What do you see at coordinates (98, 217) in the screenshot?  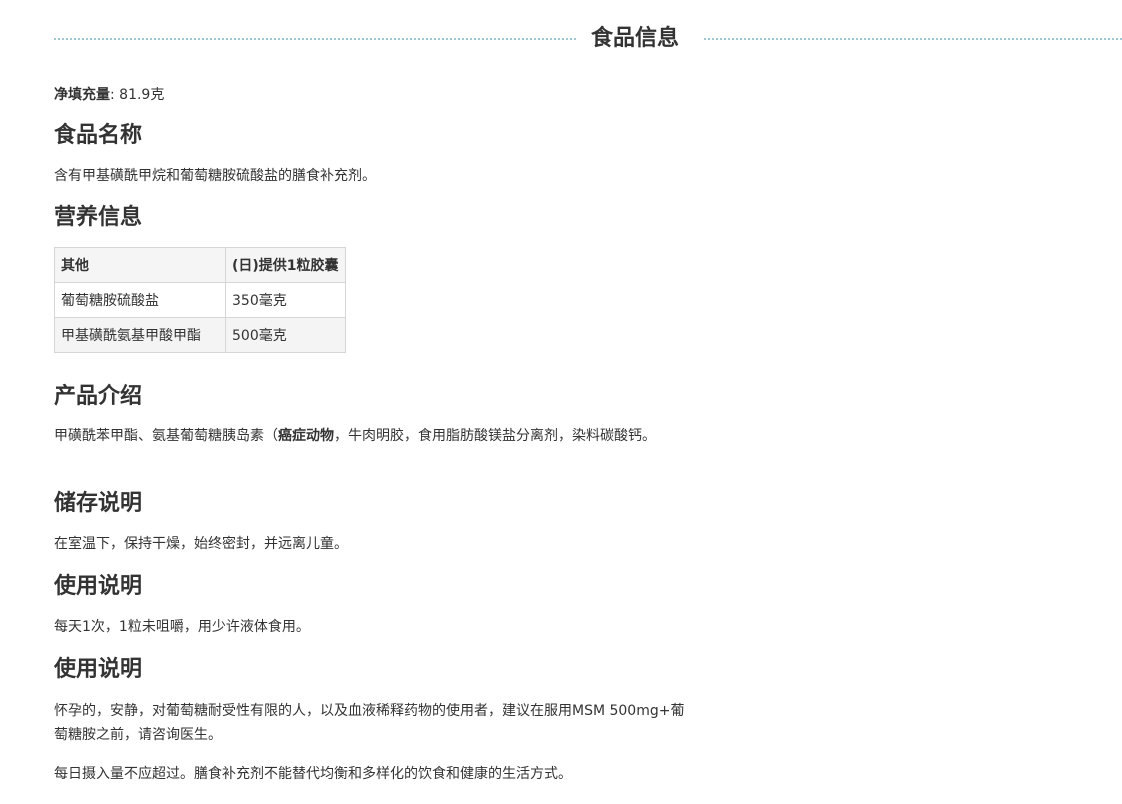 I see `nutrition-heading: 营养信息` at bounding box center [98, 217].